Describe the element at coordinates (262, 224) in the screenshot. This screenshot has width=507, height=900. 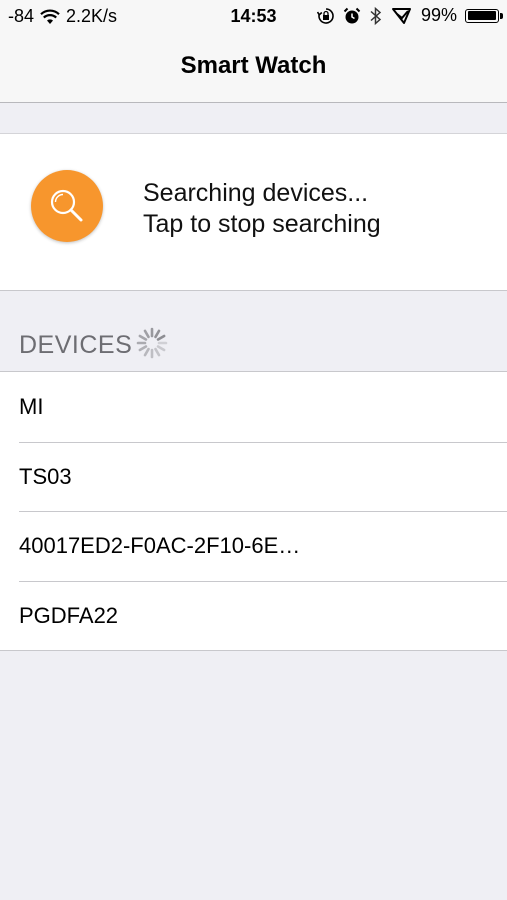
I see `tap-to-stop-label: Tap to stop searching` at that location.